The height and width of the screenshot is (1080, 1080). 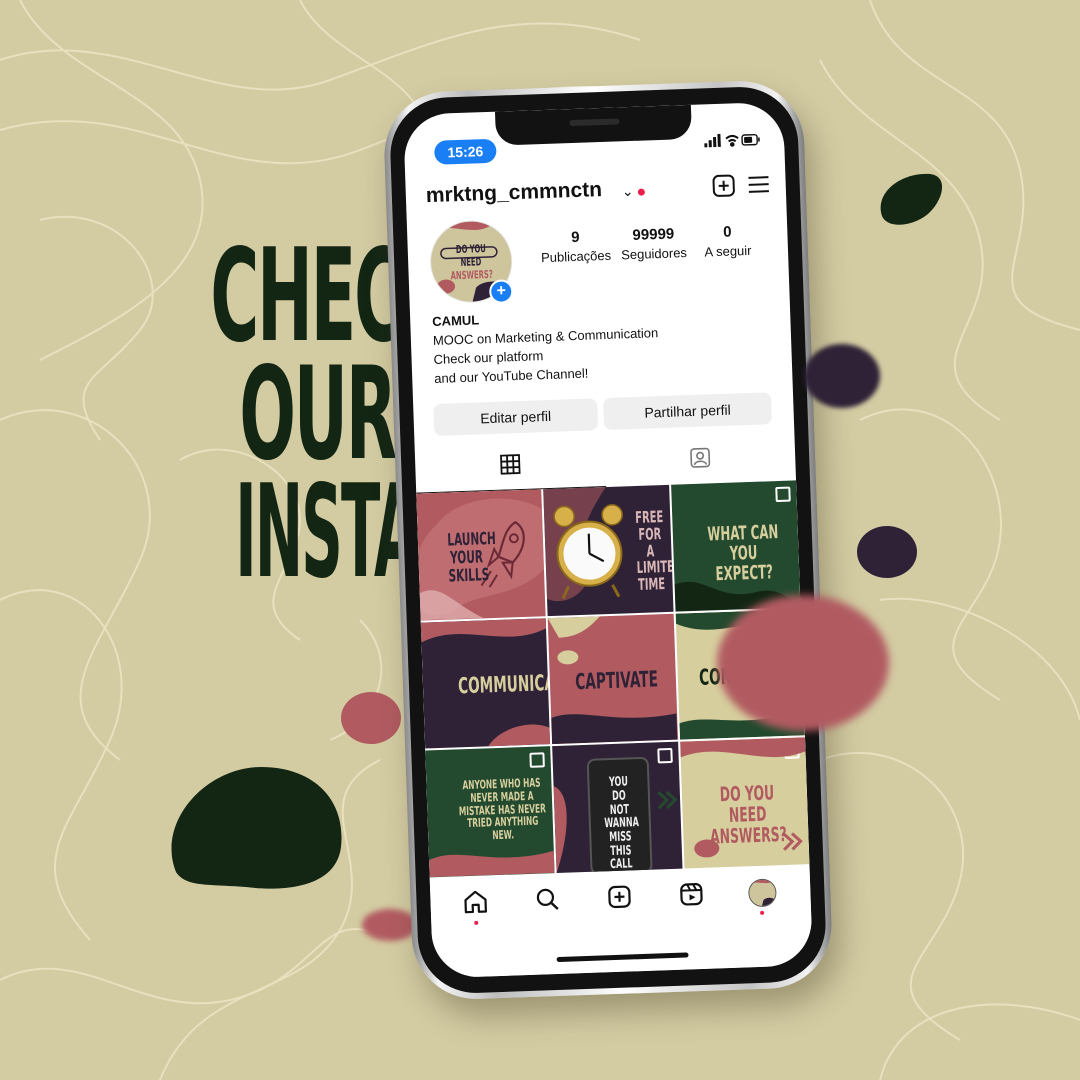 I want to click on headline-line-2: OUR, so click(x=318, y=414).